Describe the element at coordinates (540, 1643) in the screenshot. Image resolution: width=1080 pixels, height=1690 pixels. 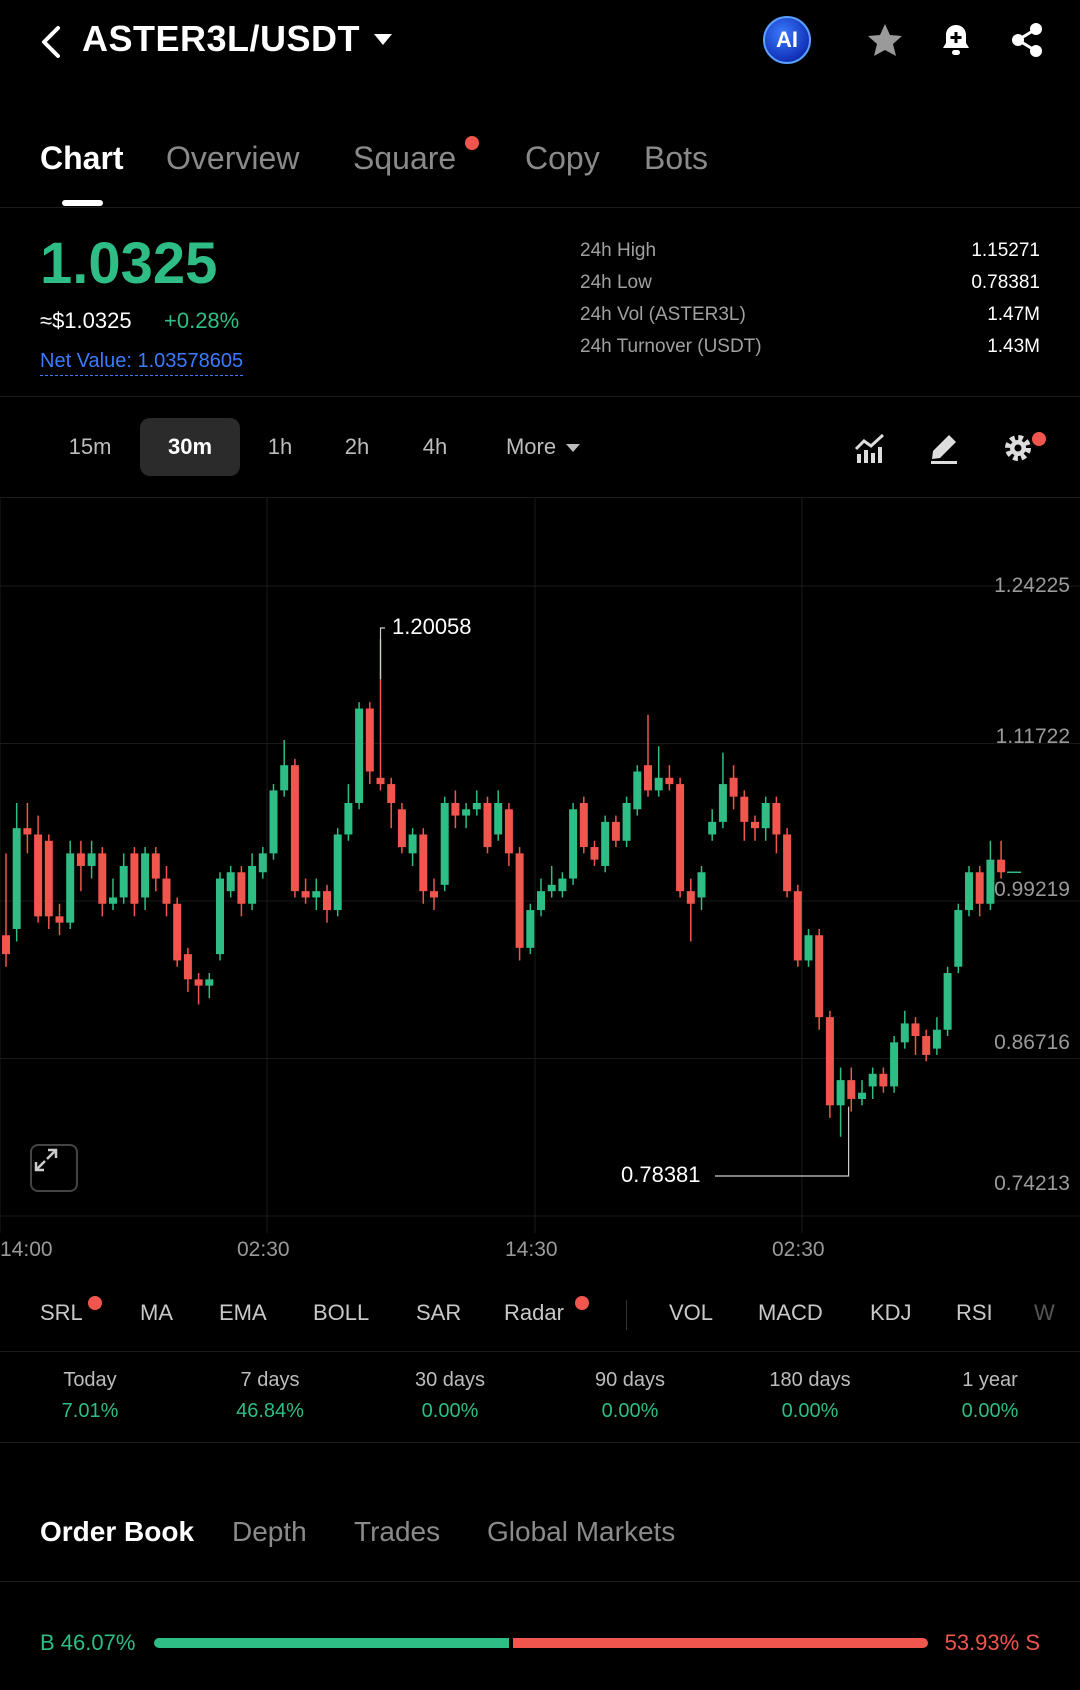
I see `buy-sell-ratio: B 46.07% 53.93% S` at that location.